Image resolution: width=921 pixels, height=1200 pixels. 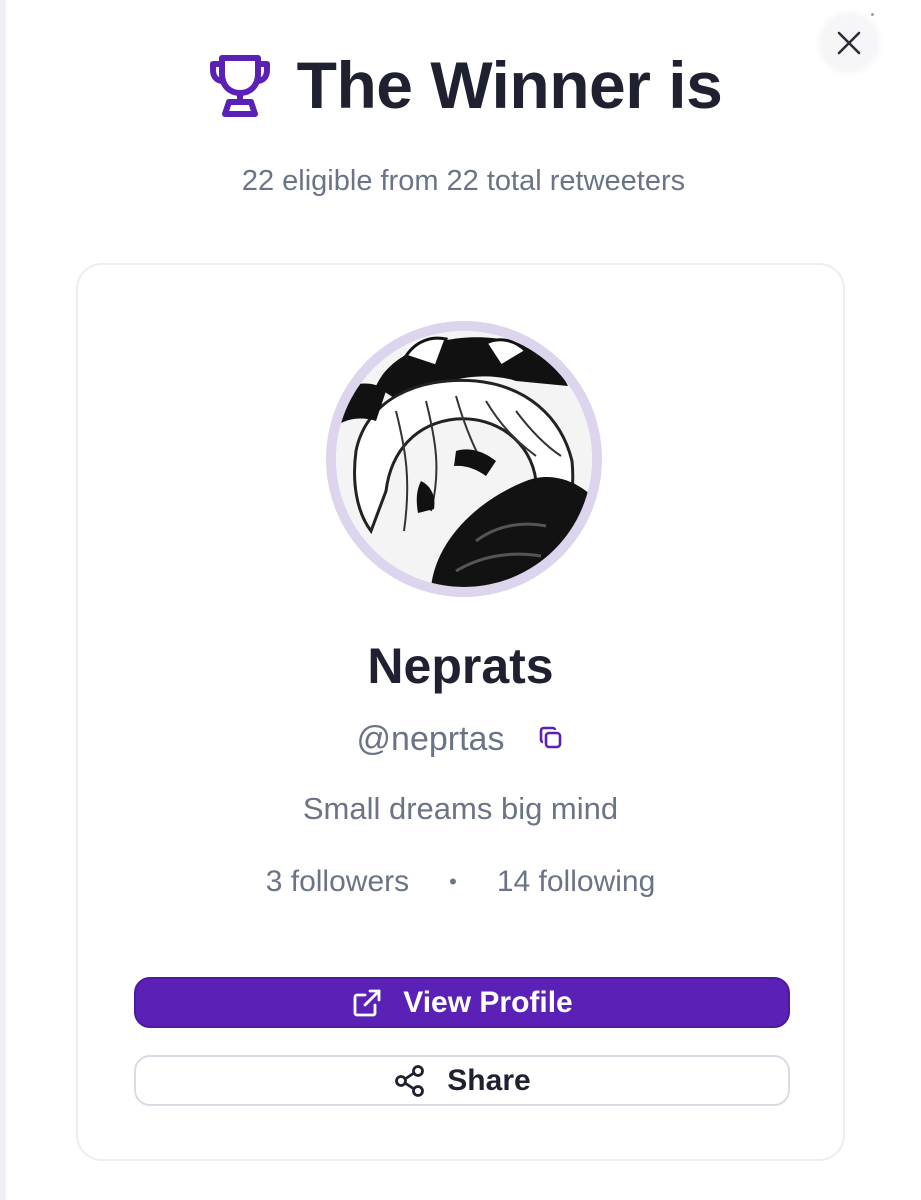 What do you see at coordinates (460, 882) in the screenshot?
I see `follow-stats: 3 followers • 14 following` at bounding box center [460, 882].